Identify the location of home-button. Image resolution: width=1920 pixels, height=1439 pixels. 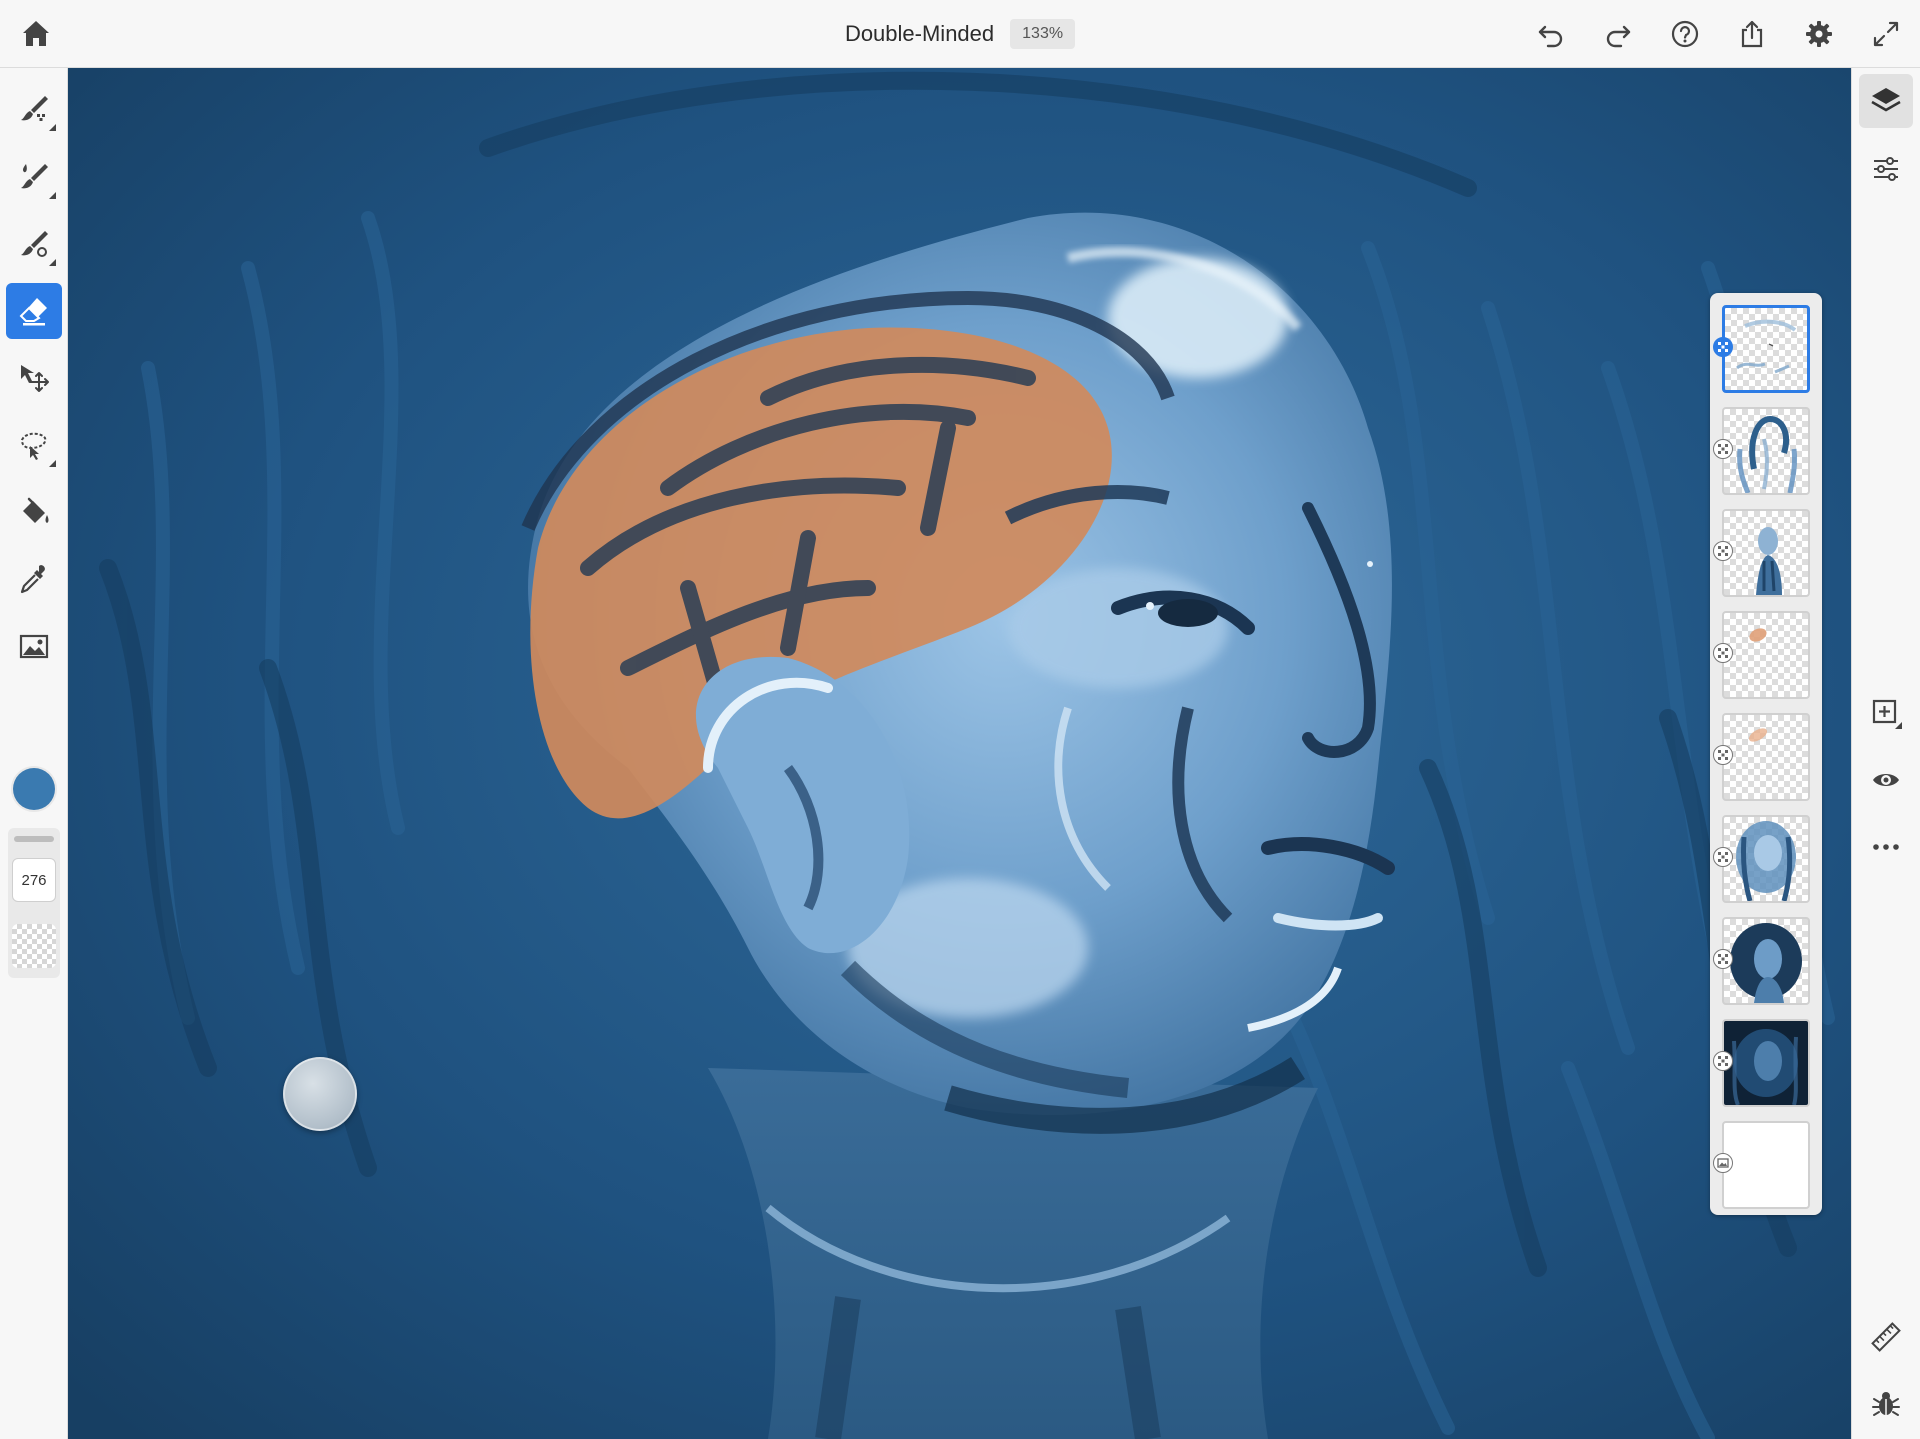
(36, 34).